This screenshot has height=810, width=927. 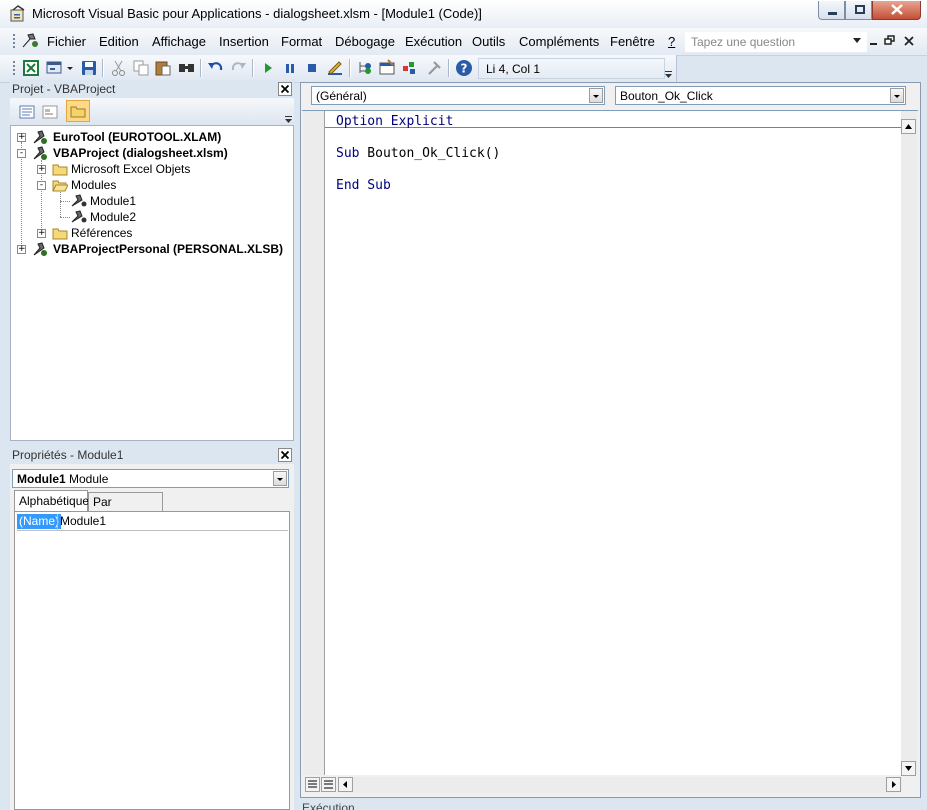 I want to click on ask-question-input: Tapez une question, so click(x=776, y=42).